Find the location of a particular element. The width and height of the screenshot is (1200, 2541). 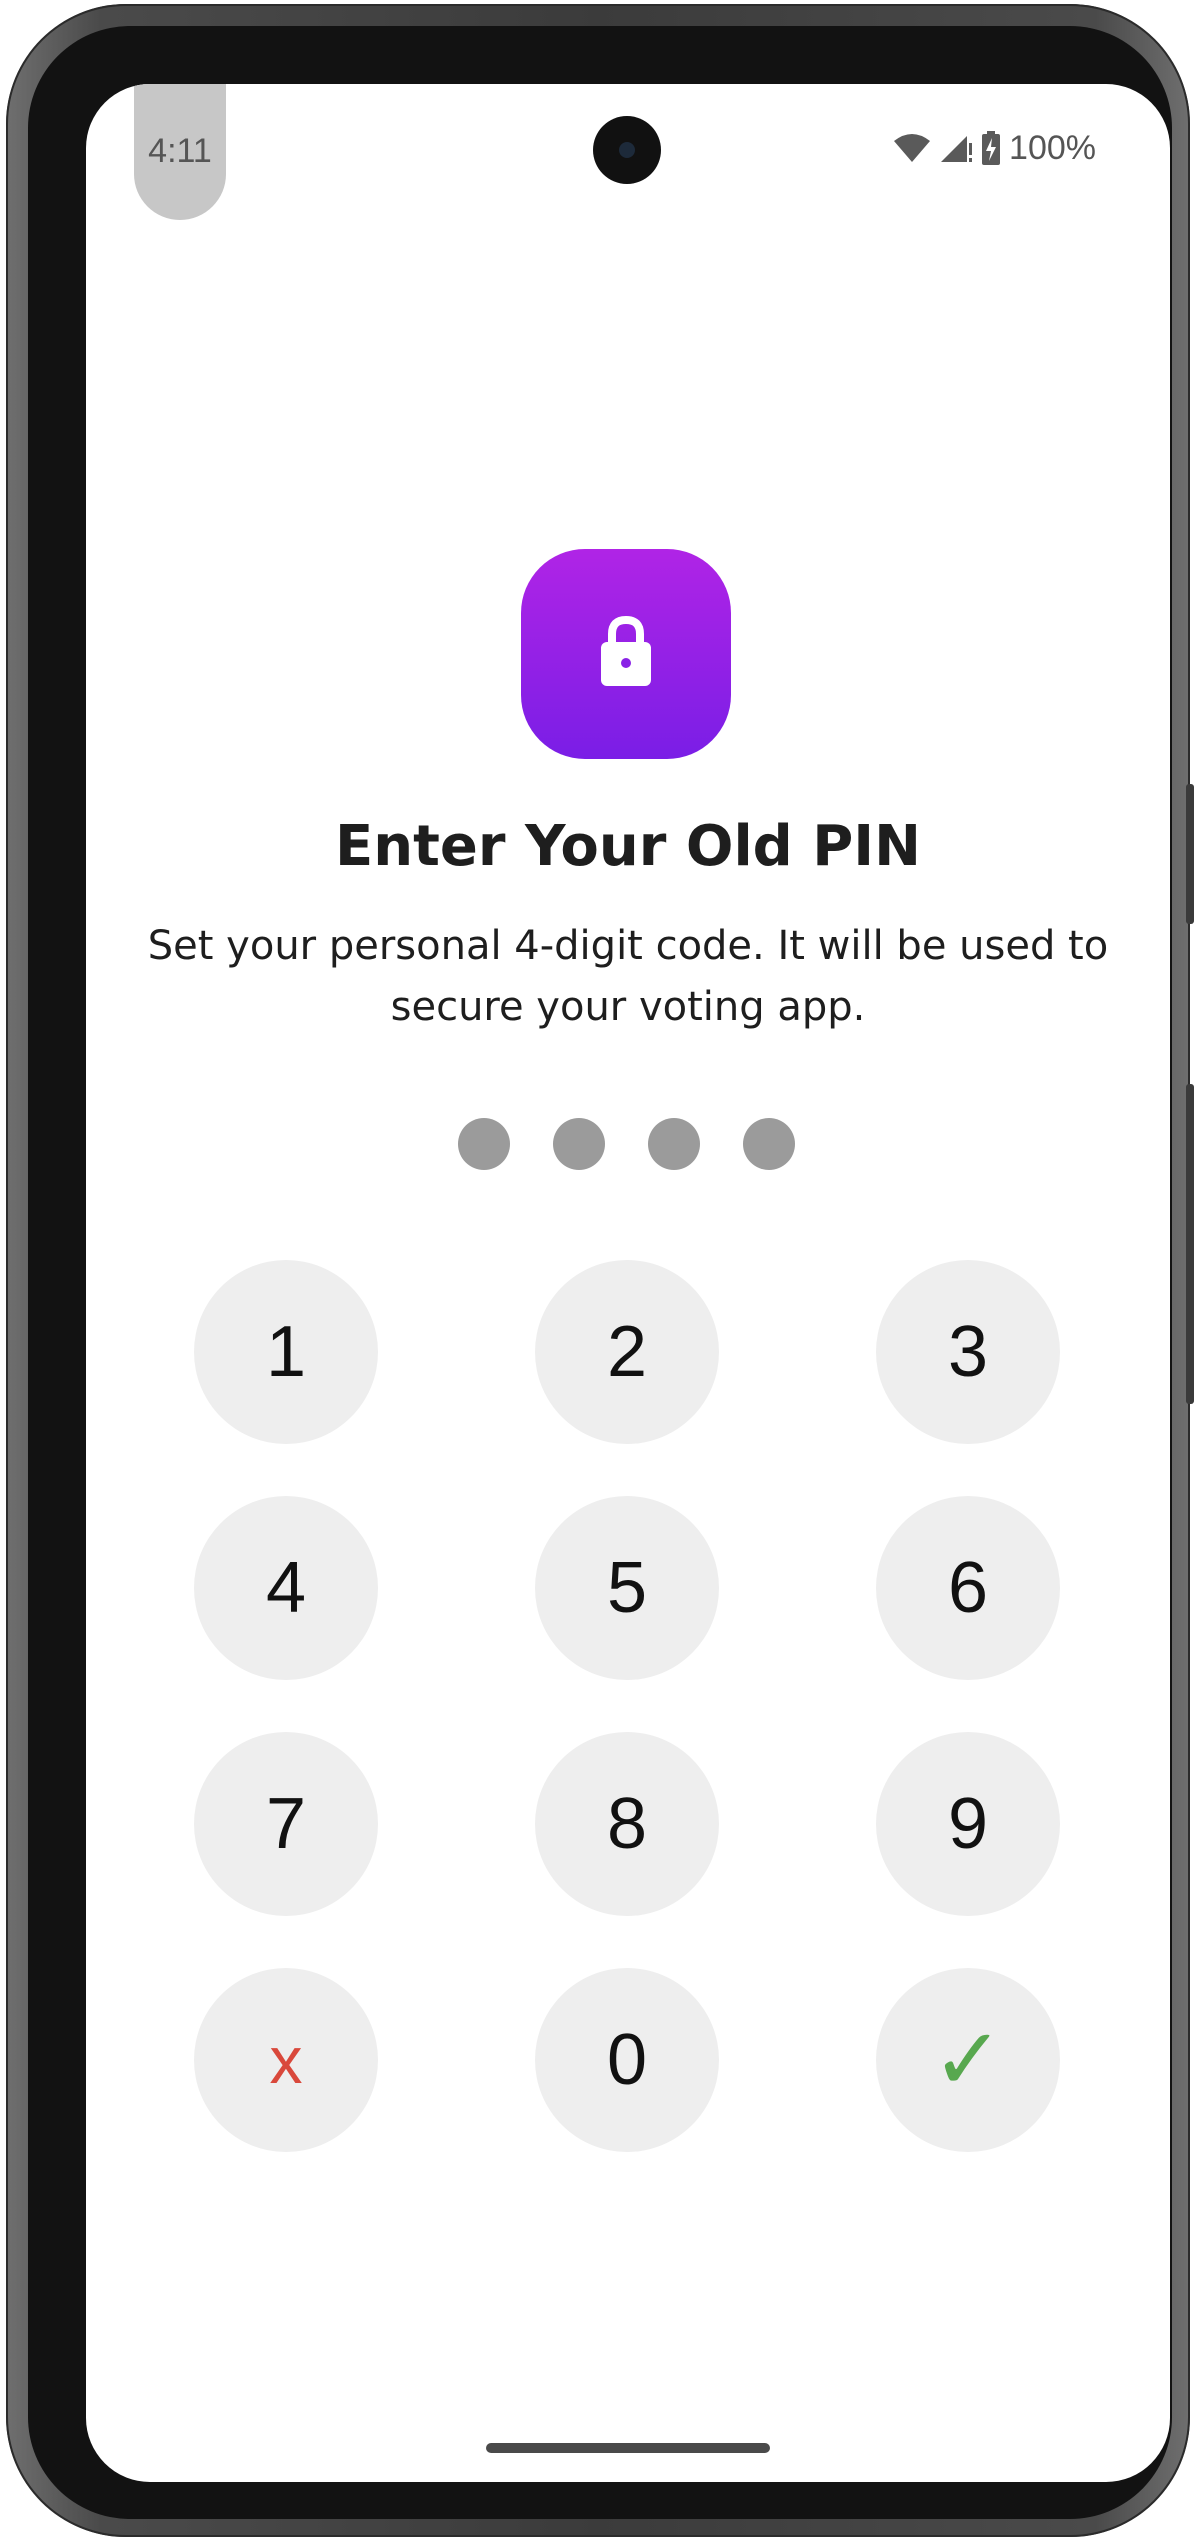

key-5: 5 is located at coordinates (627, 1588).